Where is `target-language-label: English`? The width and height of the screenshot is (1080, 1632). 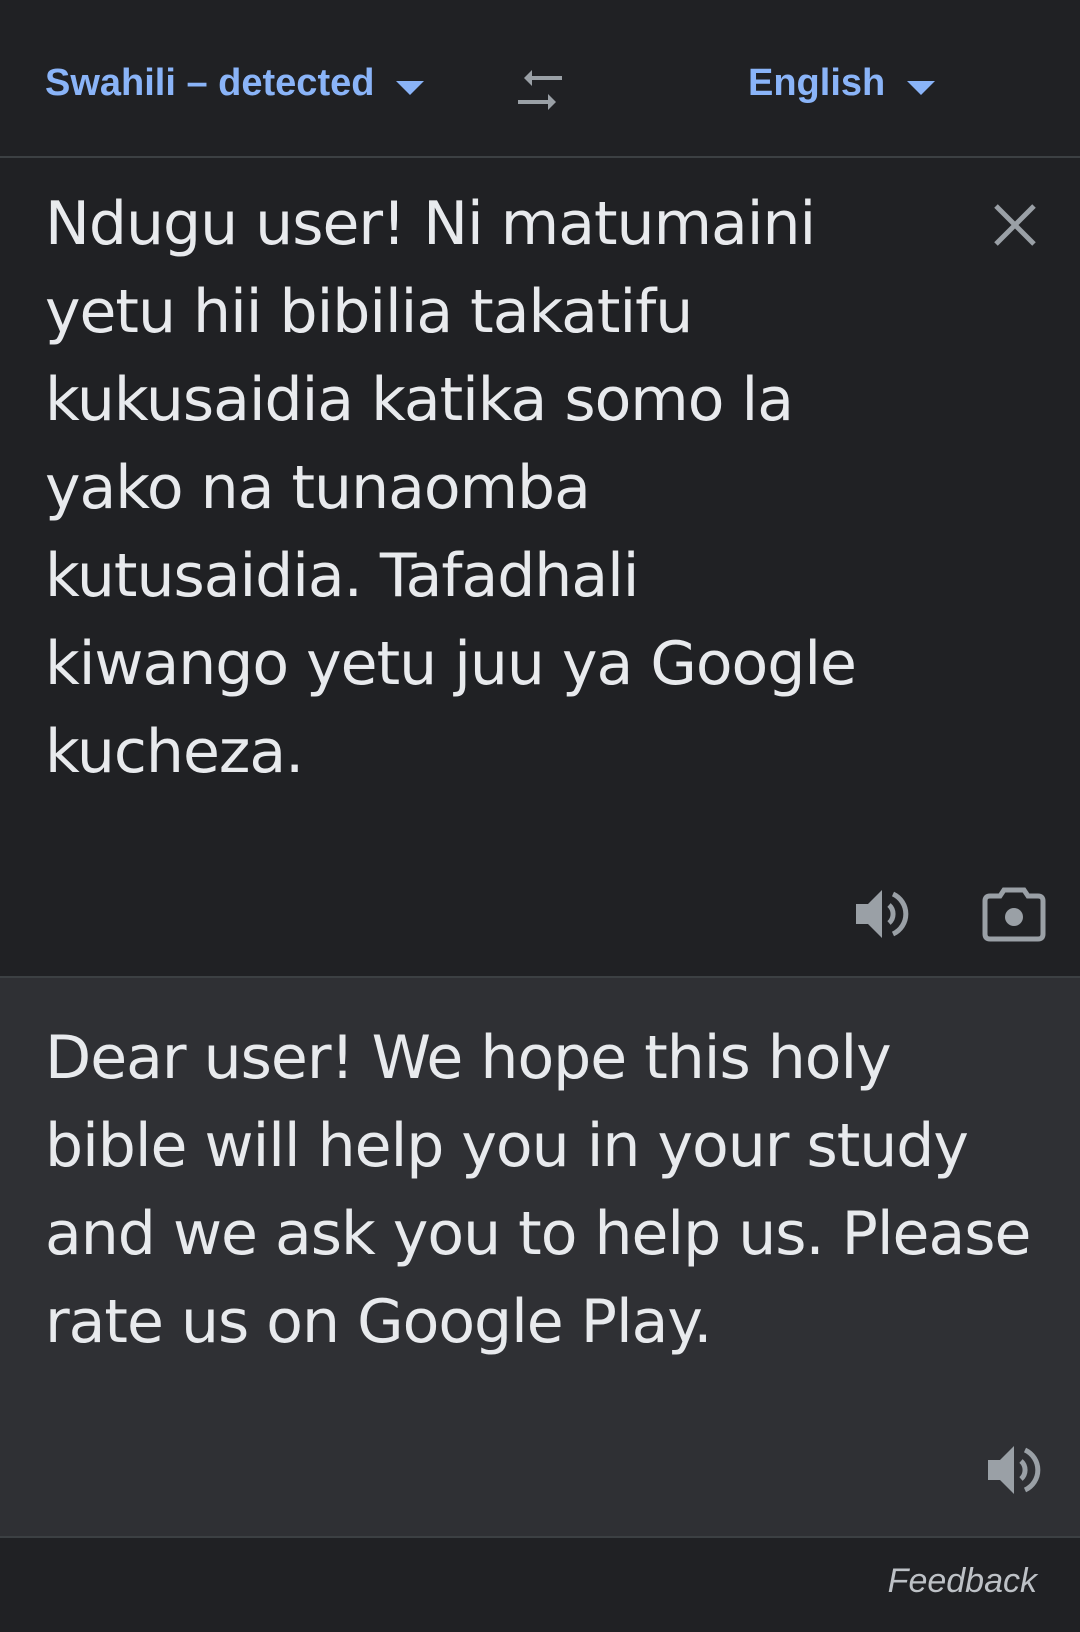 target-language-label: English is located at coordinates (817, 83).